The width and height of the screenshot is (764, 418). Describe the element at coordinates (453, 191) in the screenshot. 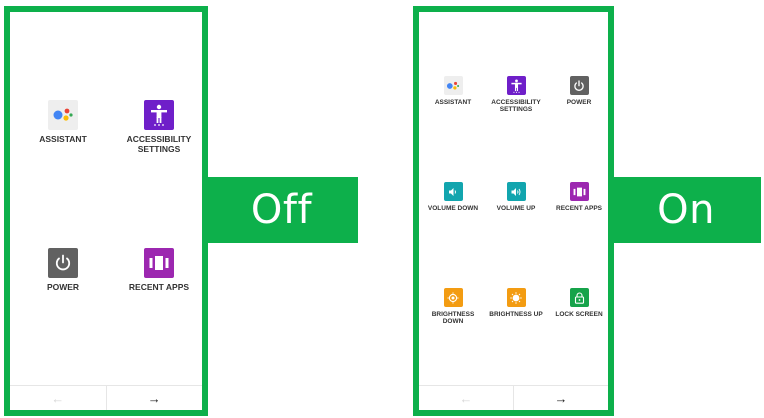

I see `volume-down-icon` at that location.